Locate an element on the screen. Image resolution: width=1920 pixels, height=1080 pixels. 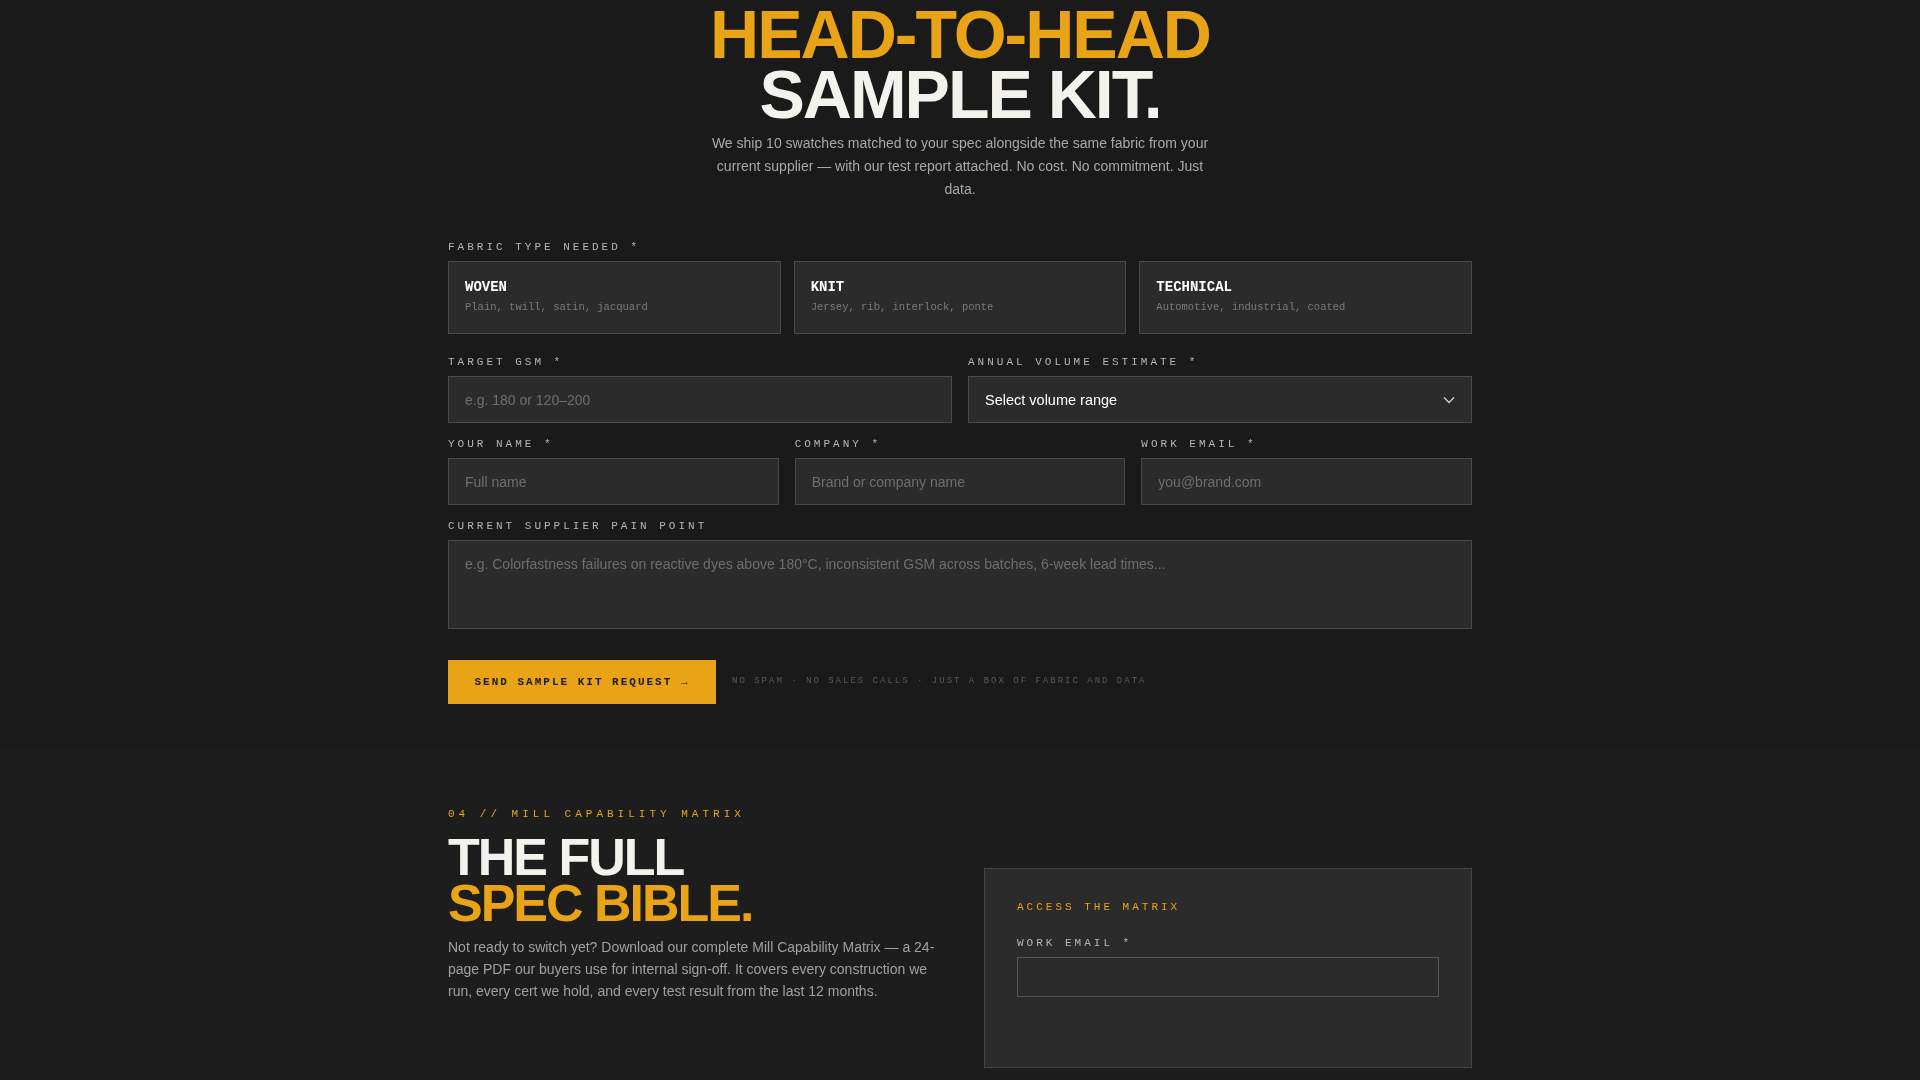
field-label: ANNUAL VOLUME ESTIMATE * is located at coordinates (1083, 362).